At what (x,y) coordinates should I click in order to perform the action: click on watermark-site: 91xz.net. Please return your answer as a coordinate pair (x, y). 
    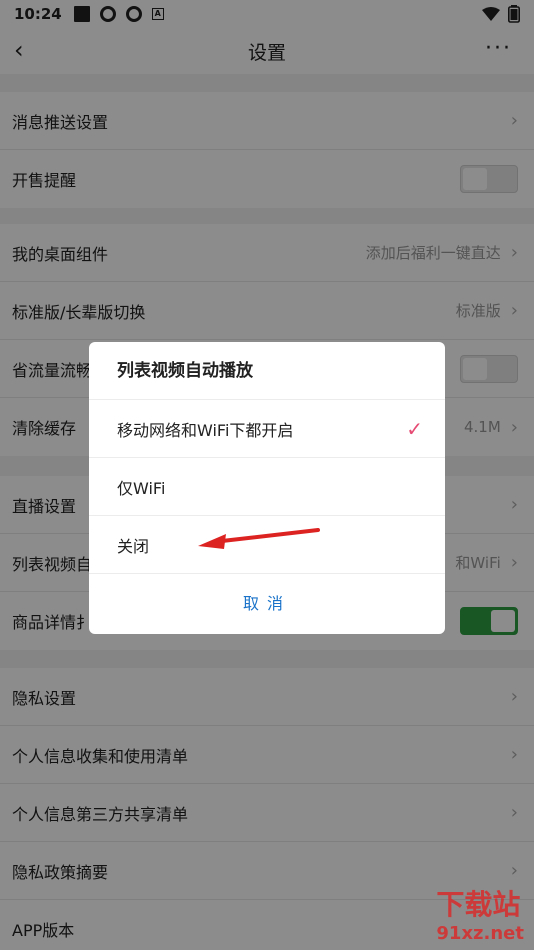
    Looking at the image, I should click on (480, 933).